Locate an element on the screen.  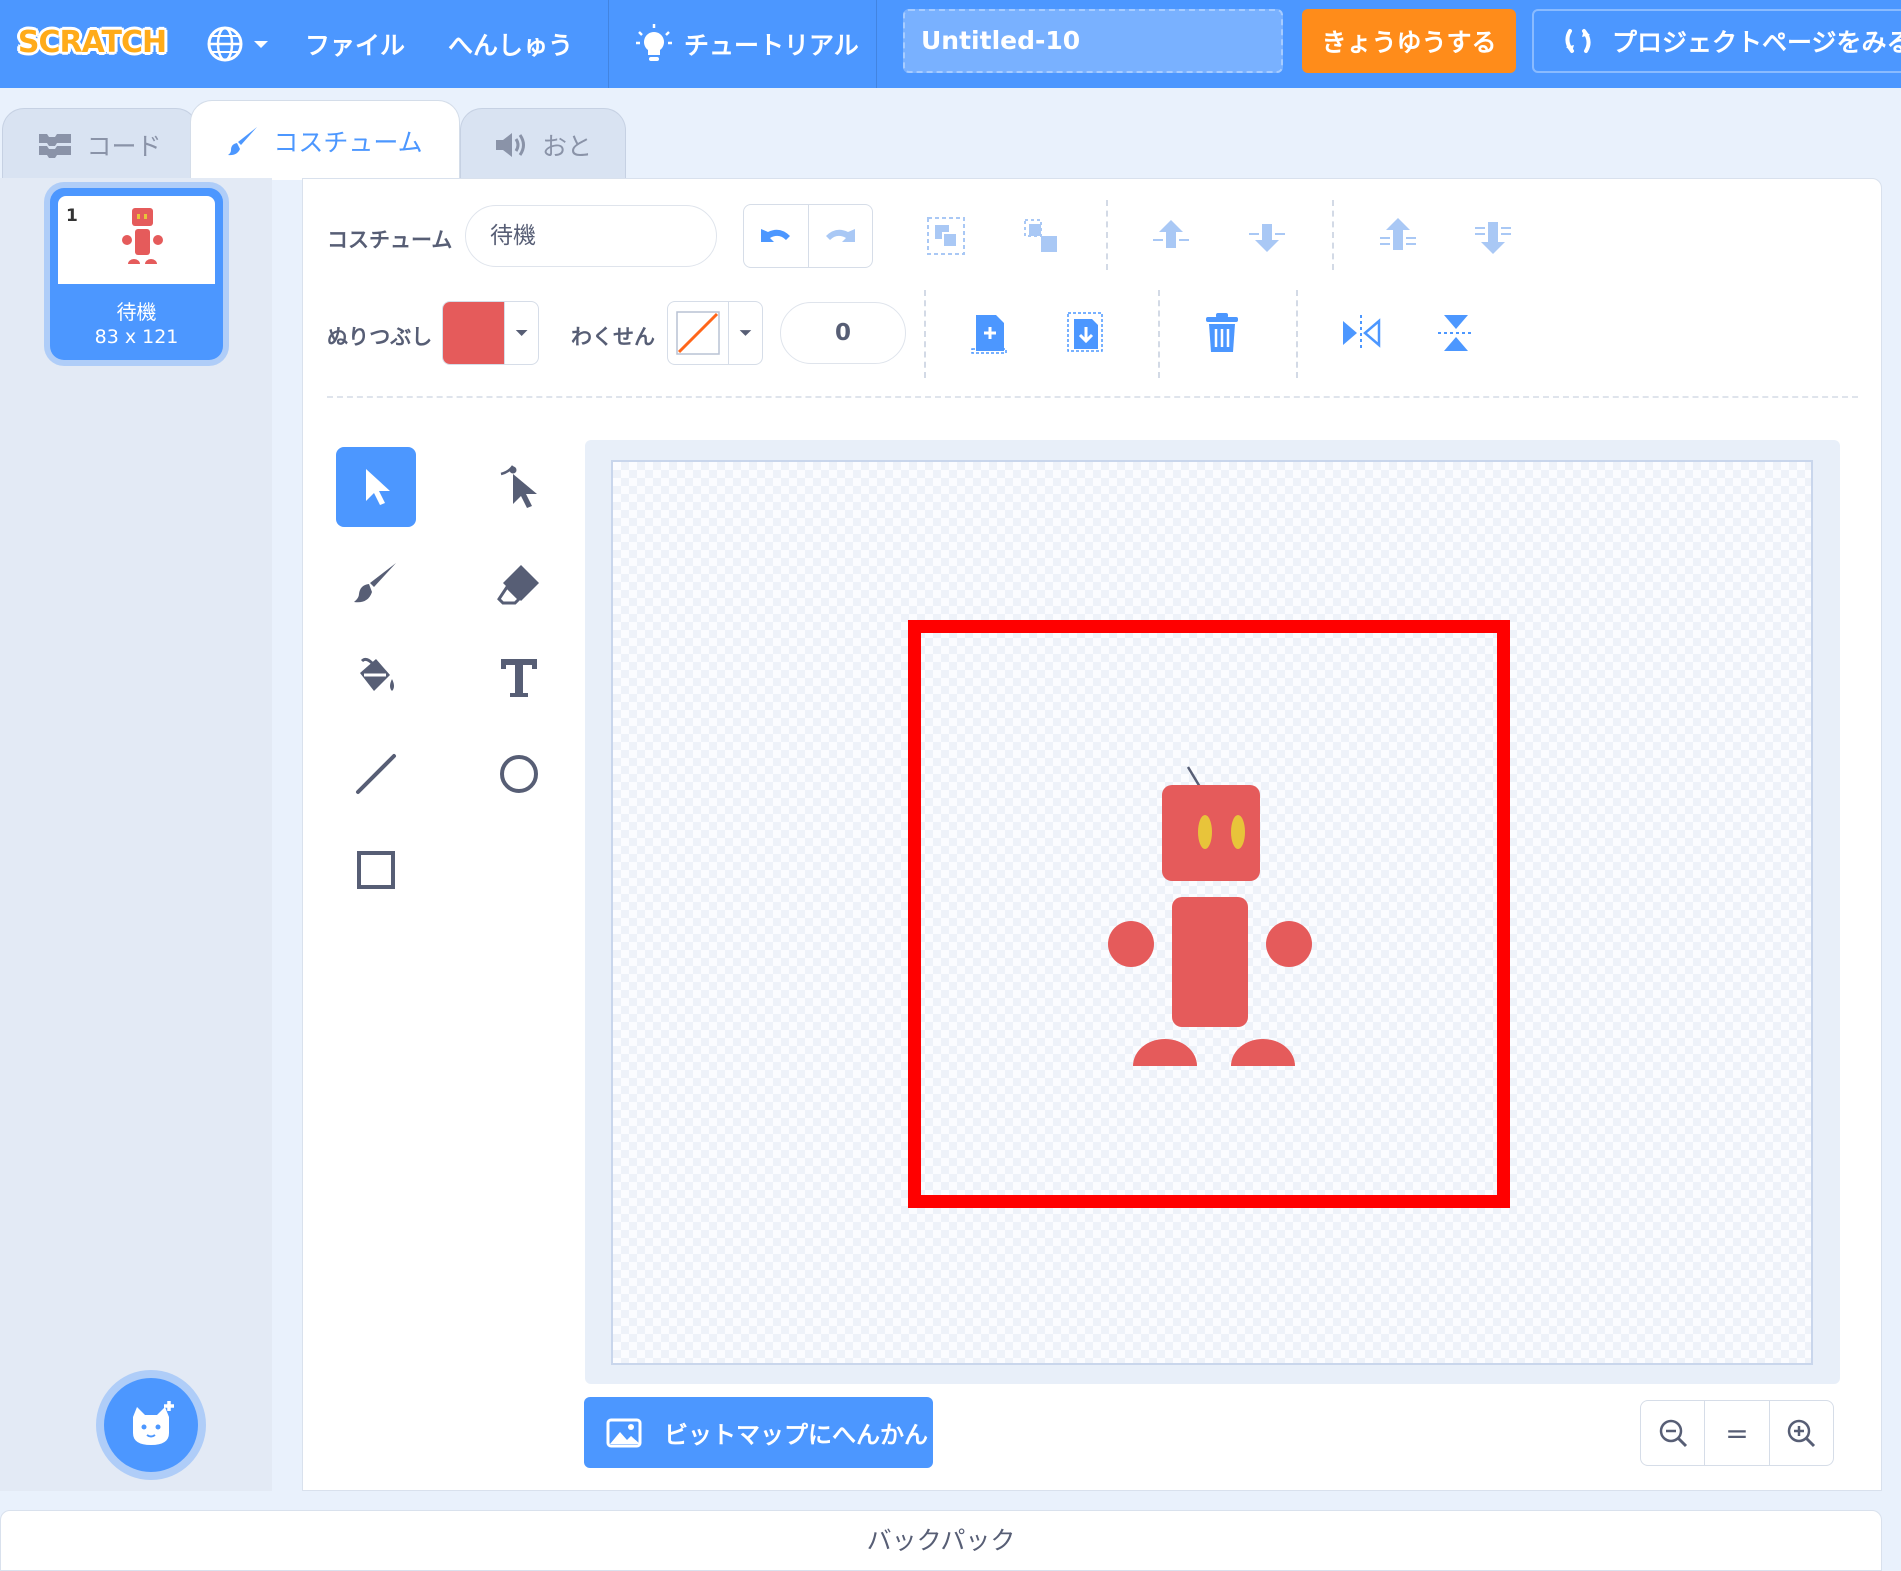
circle-icon is located at coordinates (519, 774).